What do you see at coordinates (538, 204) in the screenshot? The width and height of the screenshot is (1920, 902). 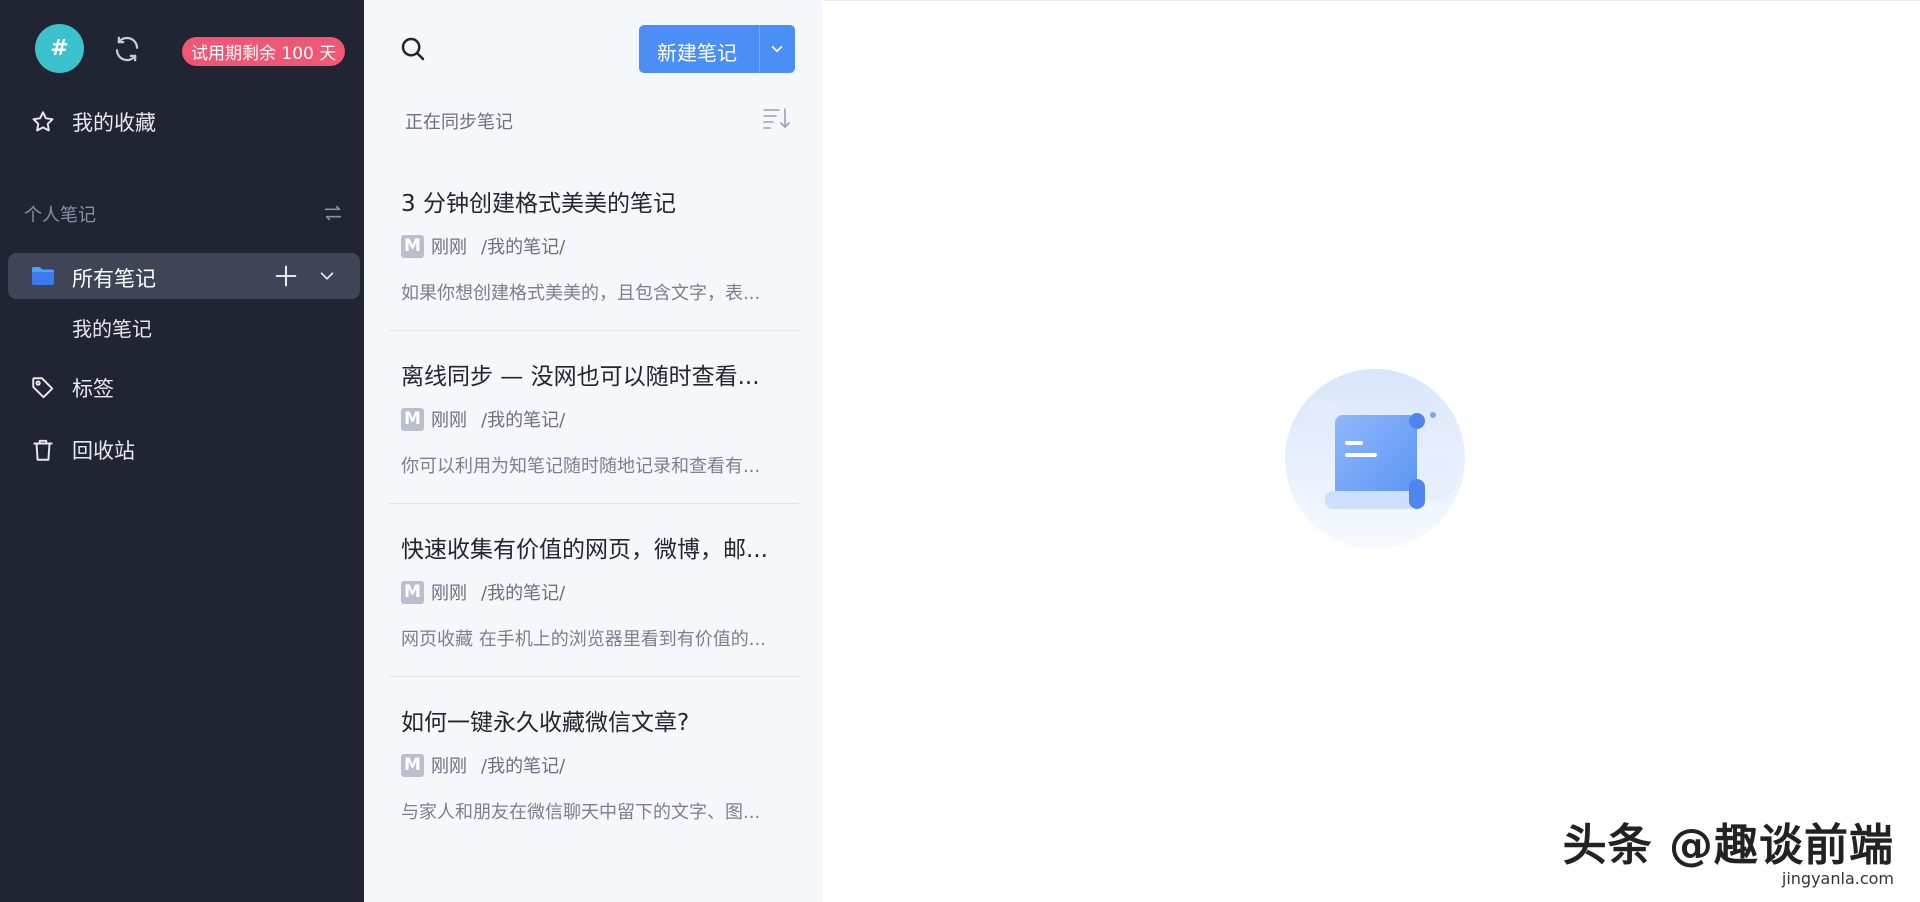 I see `note-title: 3 分钟创建格式美美的笔记` at bounding box center [538, 204].